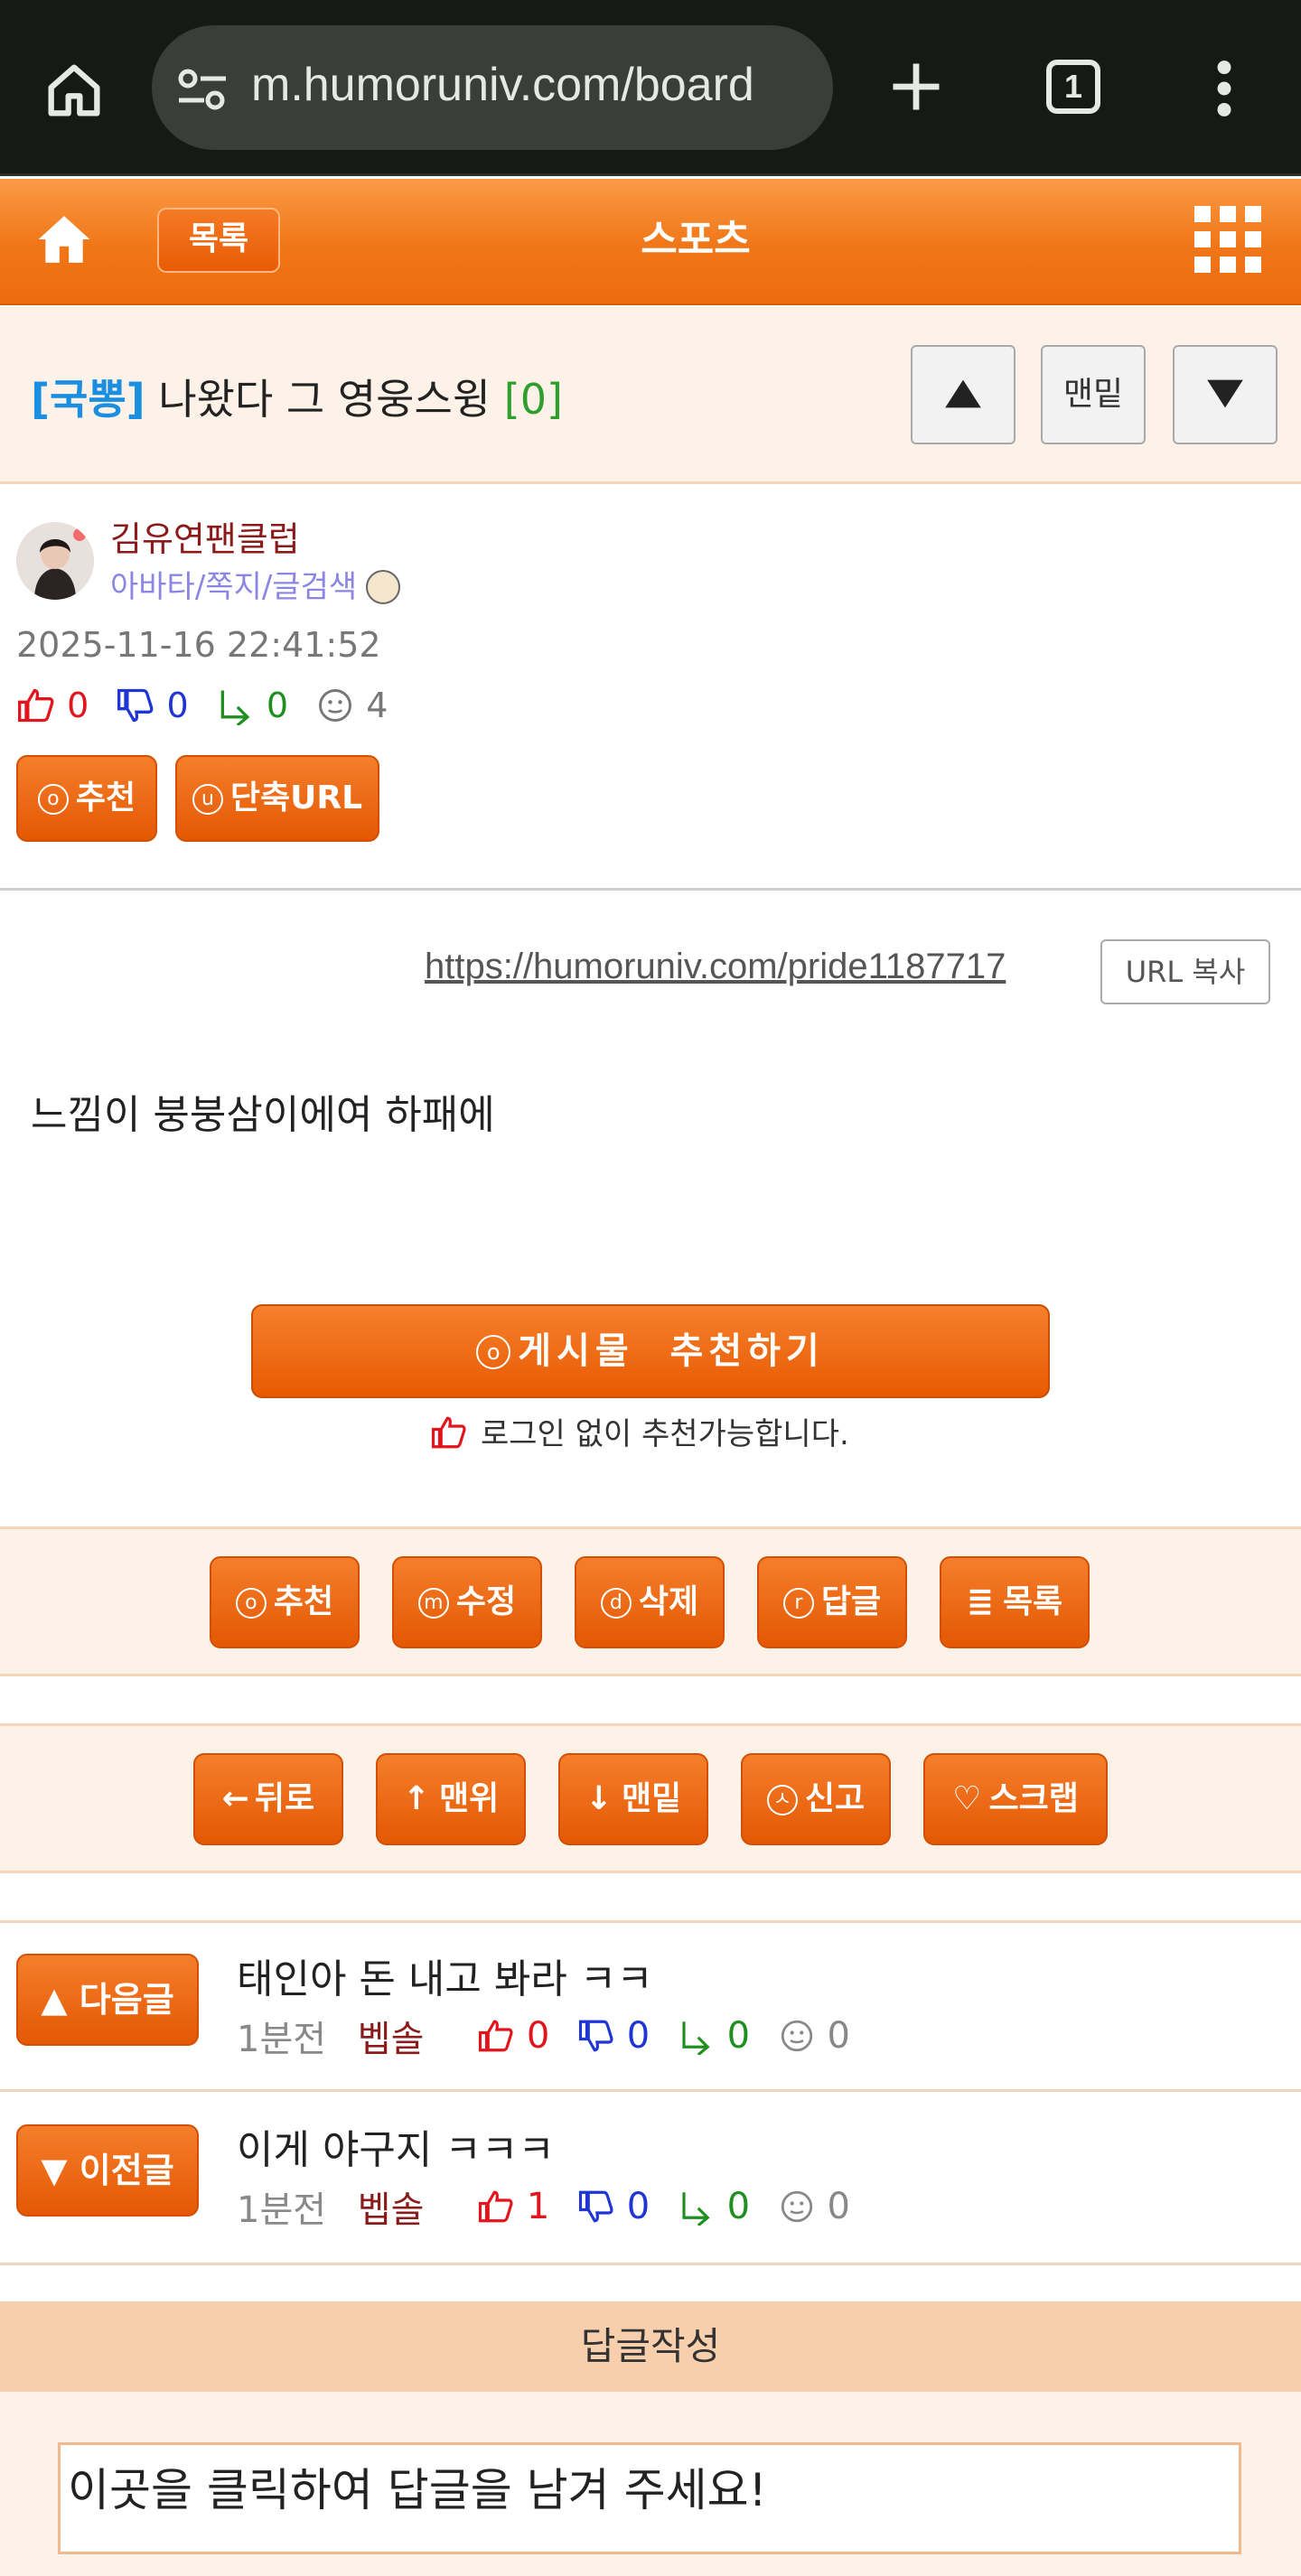  I want to click on to-bottom-button: ↓ 맨밑, so click(633, 1799).